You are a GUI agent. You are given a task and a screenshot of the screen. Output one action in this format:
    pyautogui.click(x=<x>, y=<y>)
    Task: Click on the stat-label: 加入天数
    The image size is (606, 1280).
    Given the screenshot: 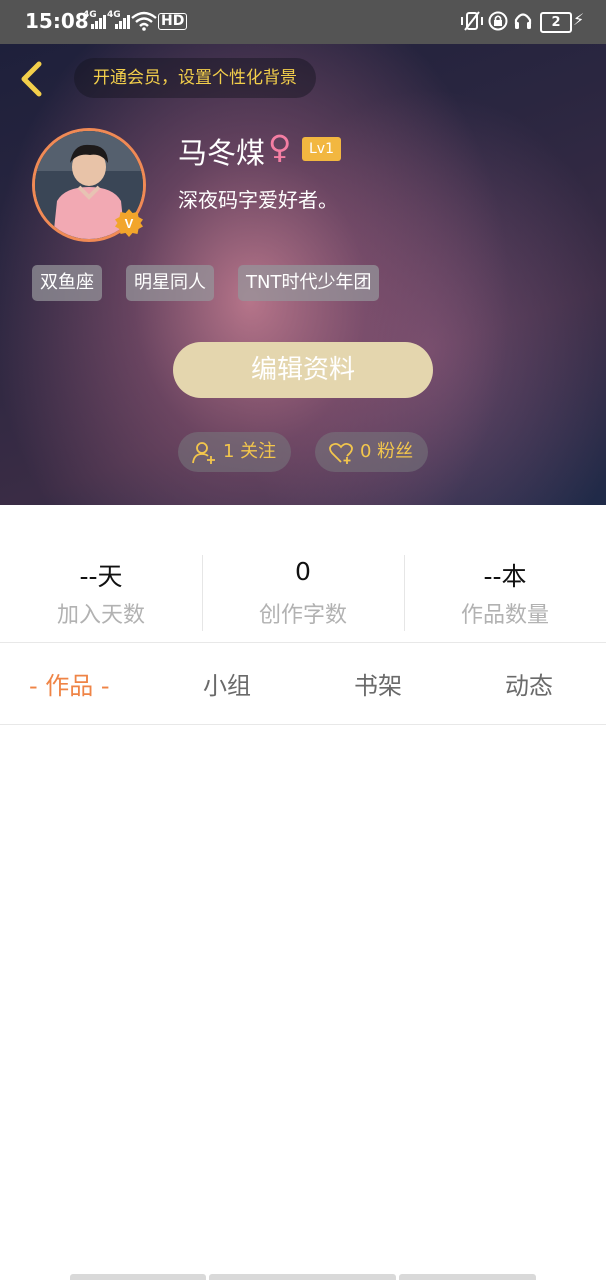 What is the action you would take?
    pyautogui.click(x=100, y=615)
    